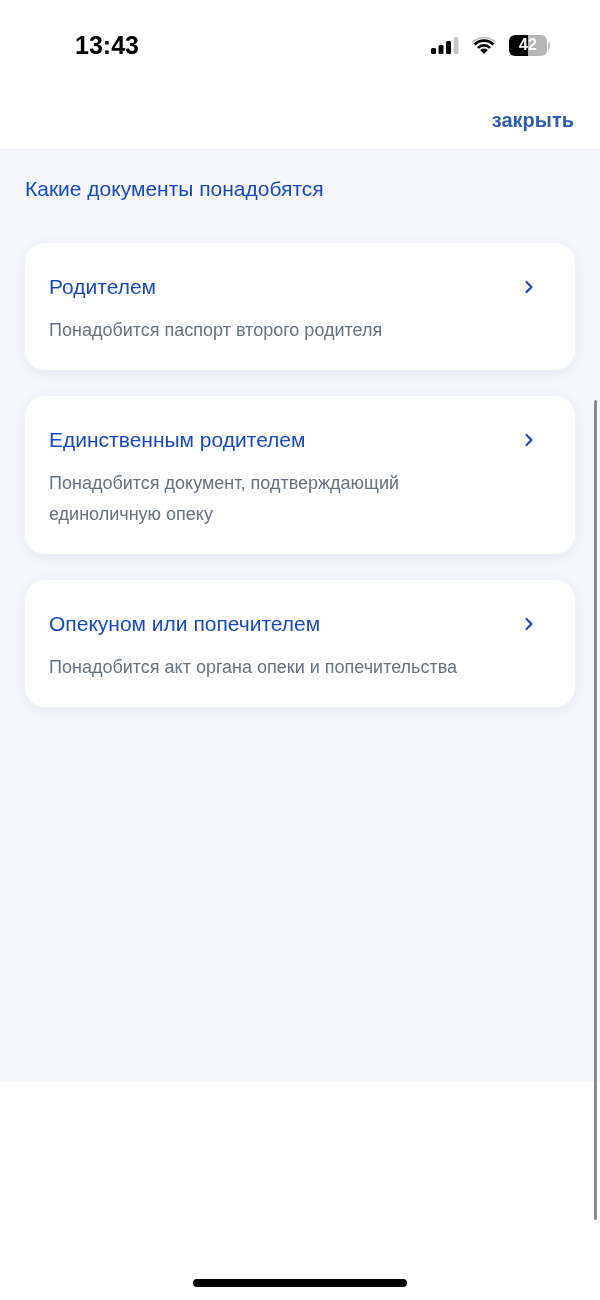  What do you see at coordinates (185, 624) in the screenshot?
I see `option-title: Опекуном или попечителем` at bounding box center [185, 624].